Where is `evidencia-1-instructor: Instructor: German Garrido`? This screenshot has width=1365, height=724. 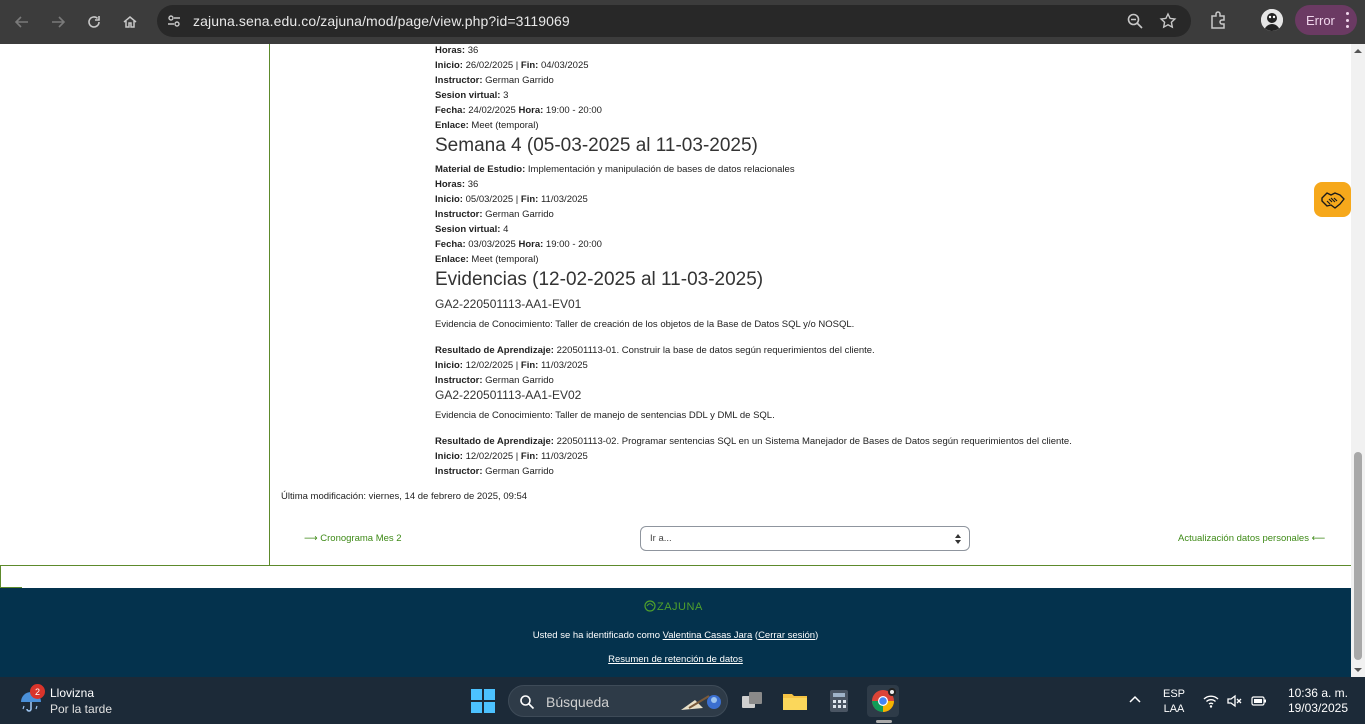 evidencia-1-instructor: Instructor: German Garrido is located at coordinates (494, 380).